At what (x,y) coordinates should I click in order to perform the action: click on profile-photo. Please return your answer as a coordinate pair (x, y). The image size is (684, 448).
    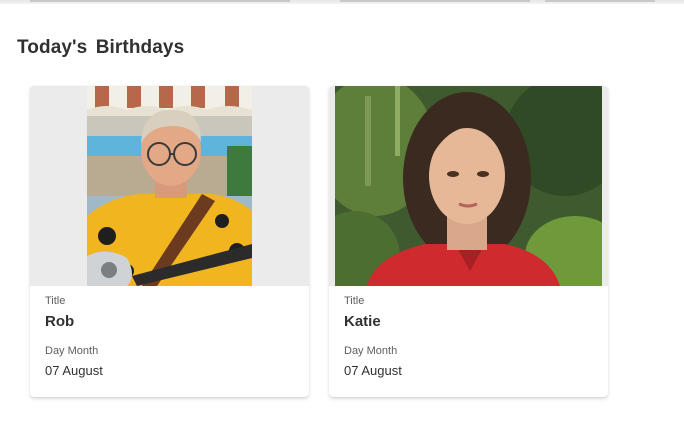
    Looking at the image, I should click on (169, 186).